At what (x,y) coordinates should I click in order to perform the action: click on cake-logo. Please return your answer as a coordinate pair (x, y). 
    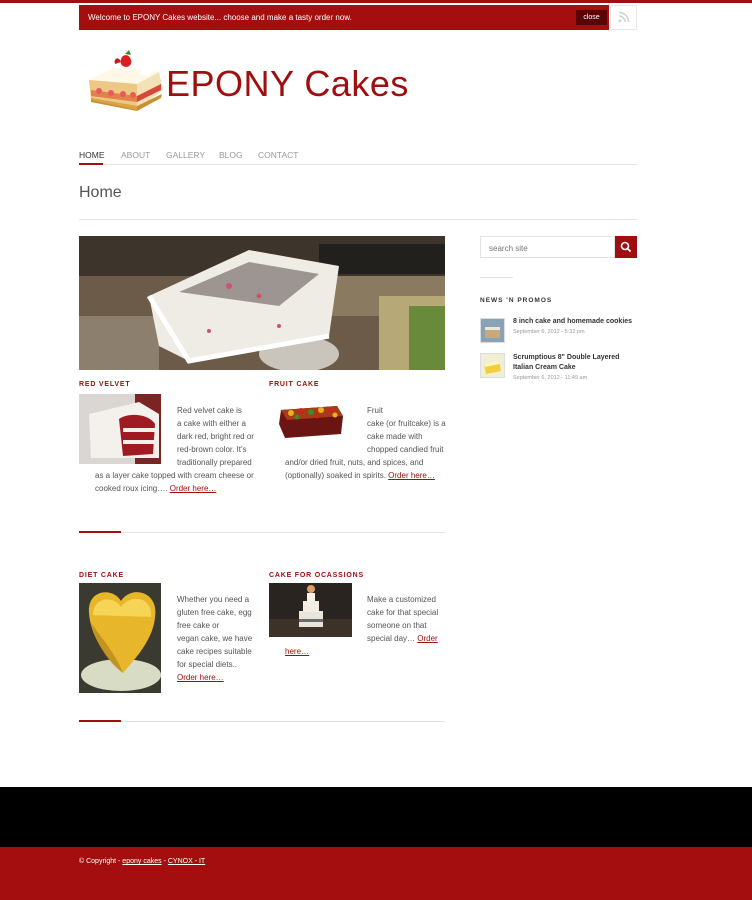
    Looking at the image, I should click on (125, 82).